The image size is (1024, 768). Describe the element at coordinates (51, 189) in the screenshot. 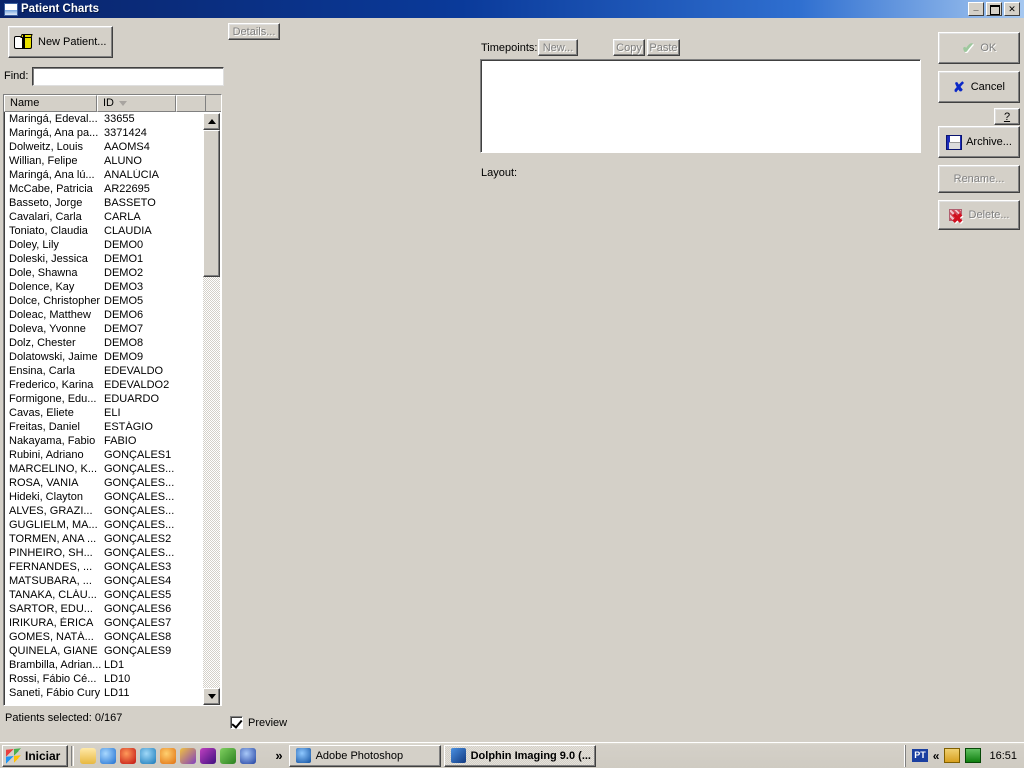

I see `patient-name-cell: McCabe, Patricia` at that location.